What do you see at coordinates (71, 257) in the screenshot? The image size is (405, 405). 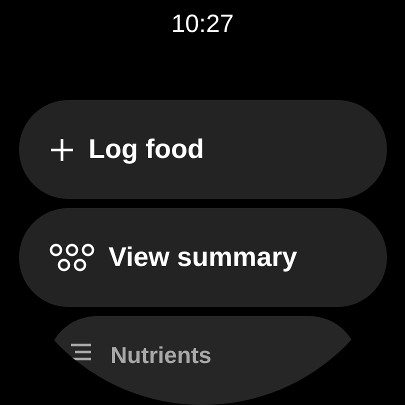 I see `circles-icon` at bounding box center [71, 257].